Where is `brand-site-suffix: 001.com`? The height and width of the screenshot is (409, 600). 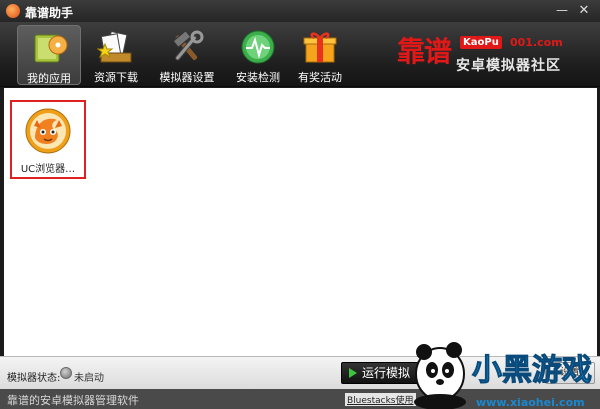 brand-site-suffix: 001.com is located at coordinates (536, 42).